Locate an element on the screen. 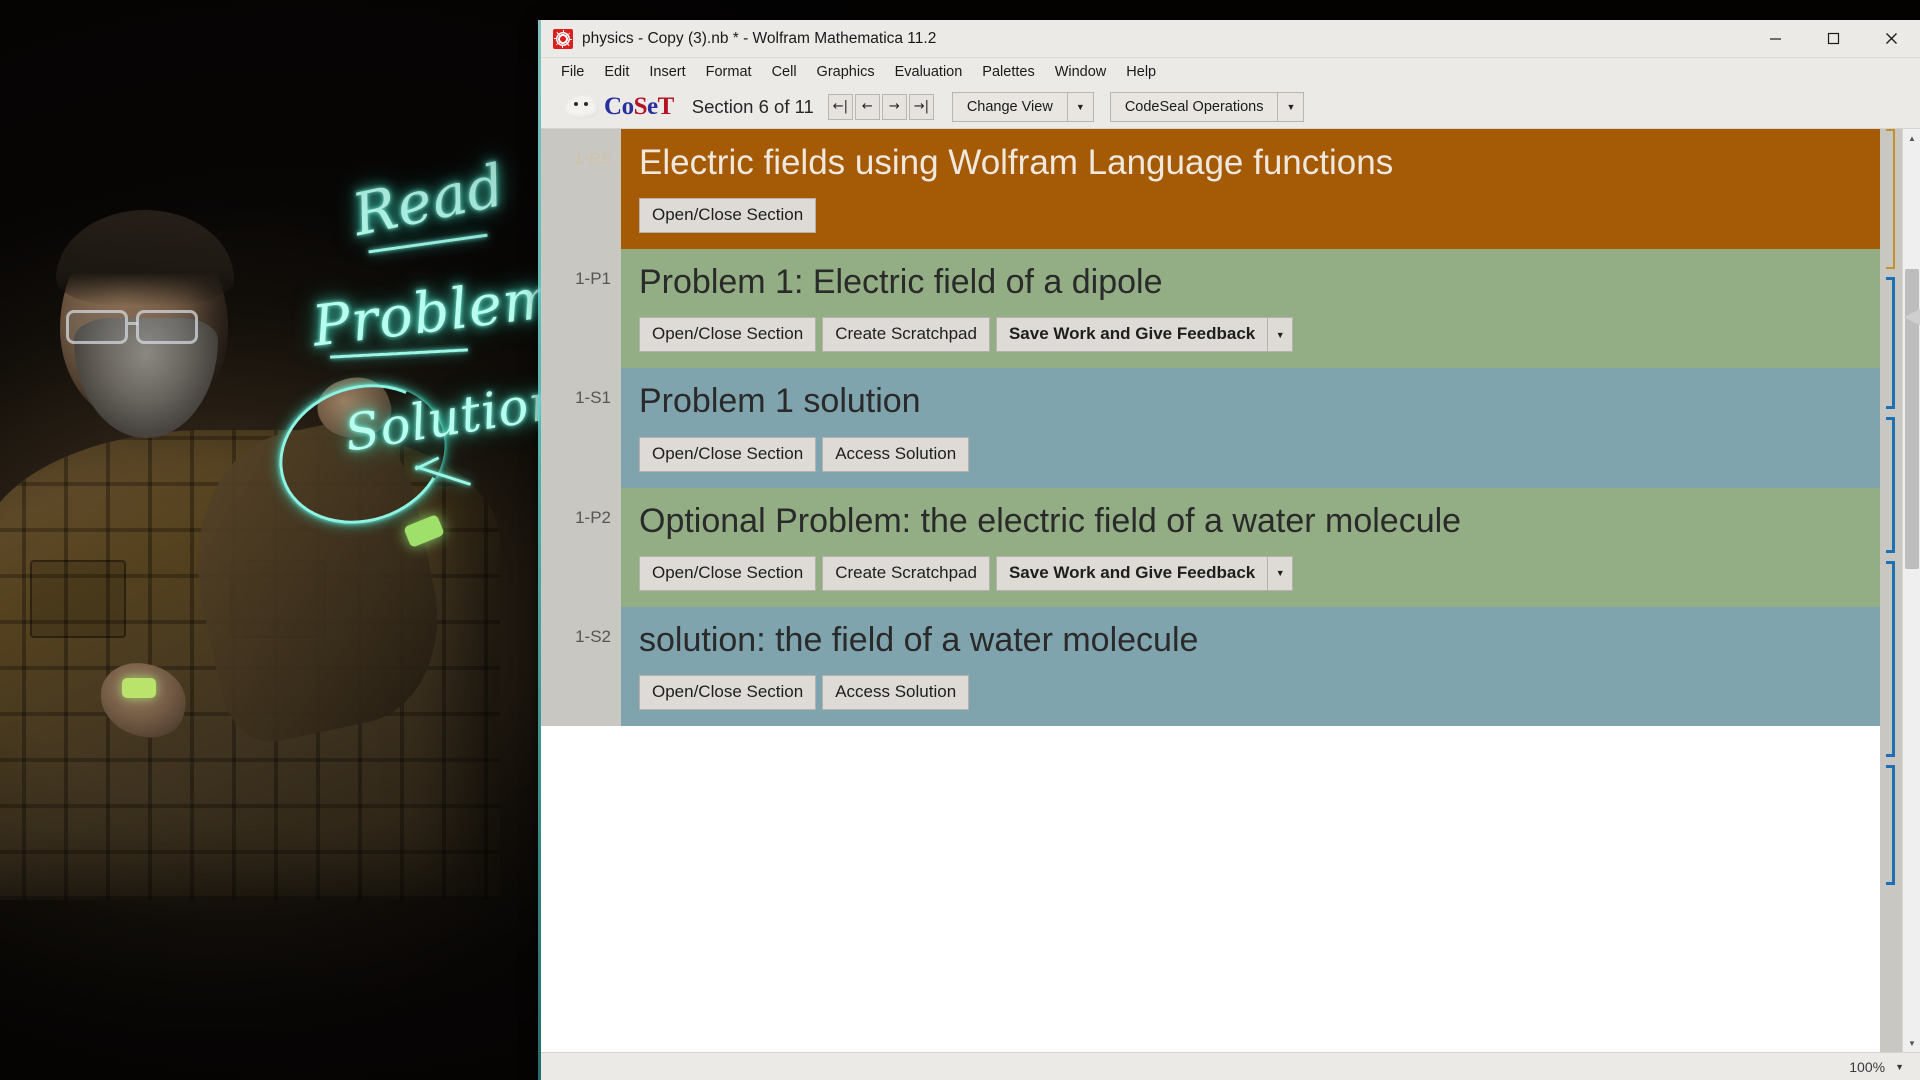 Image resolution: width=1920 pixels, height=1080 pixels. codeseal-operations-label: CodeSeal Operations is located at coordinates (1194, 106).